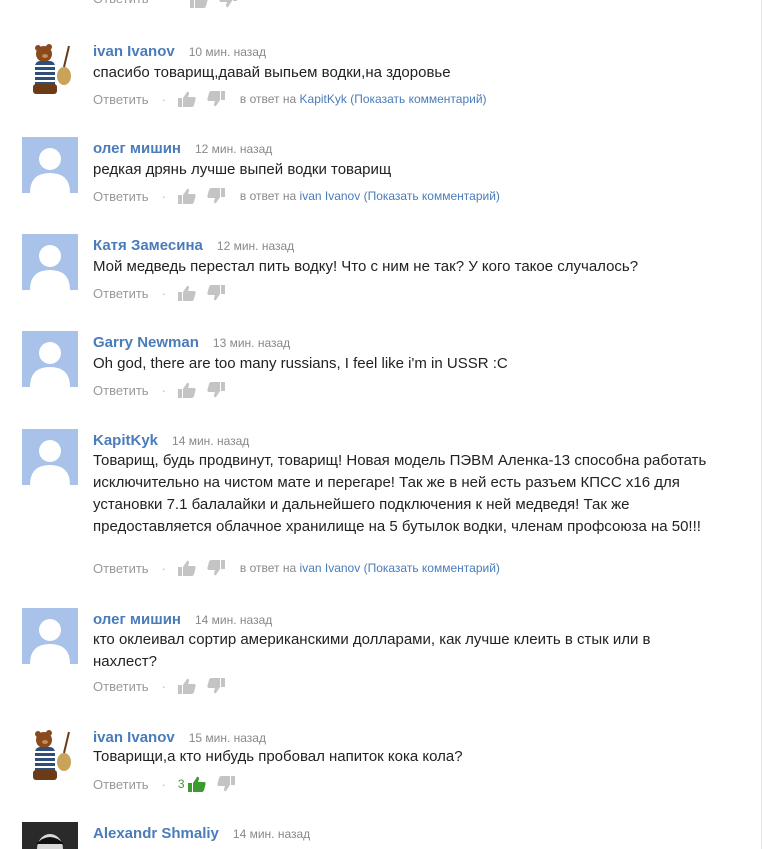  I want to click on reply-target-link: KapitKyk, so click(323, 99).